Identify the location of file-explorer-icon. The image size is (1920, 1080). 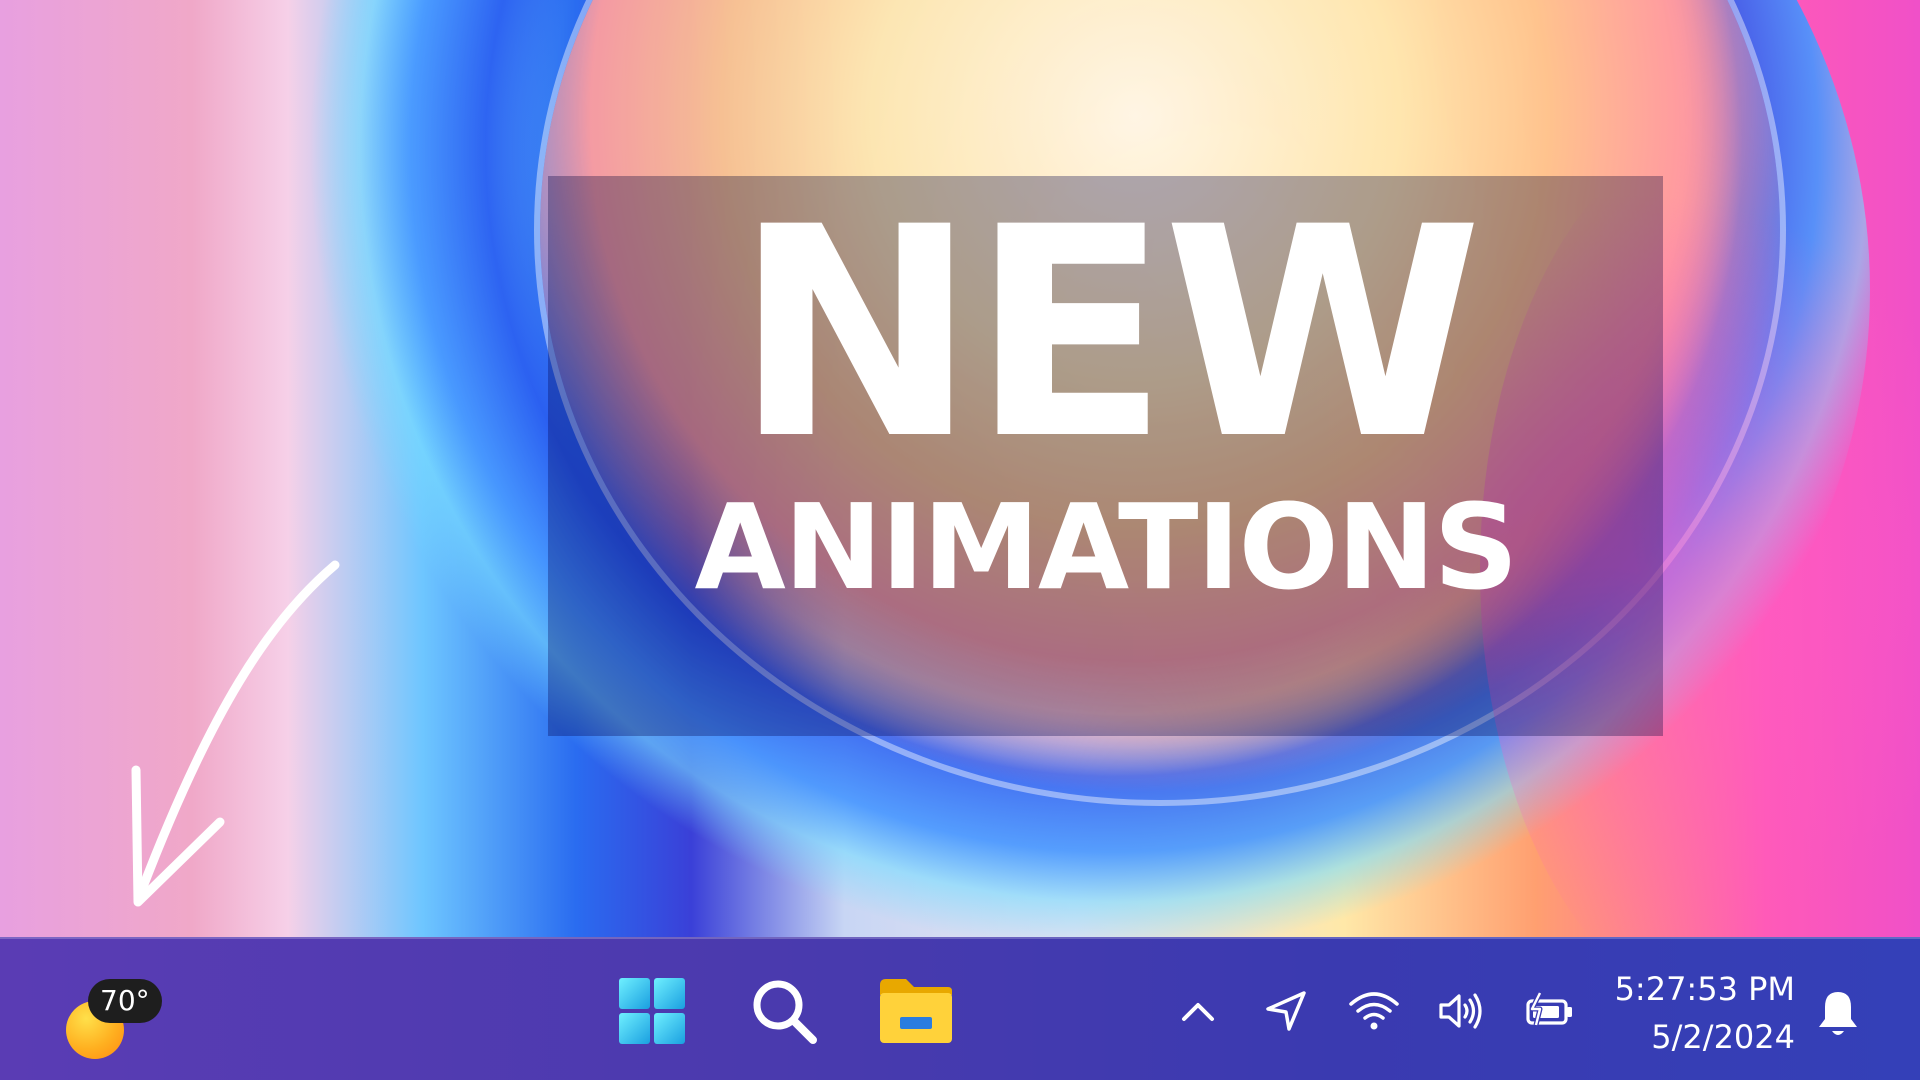
(916, 1010).